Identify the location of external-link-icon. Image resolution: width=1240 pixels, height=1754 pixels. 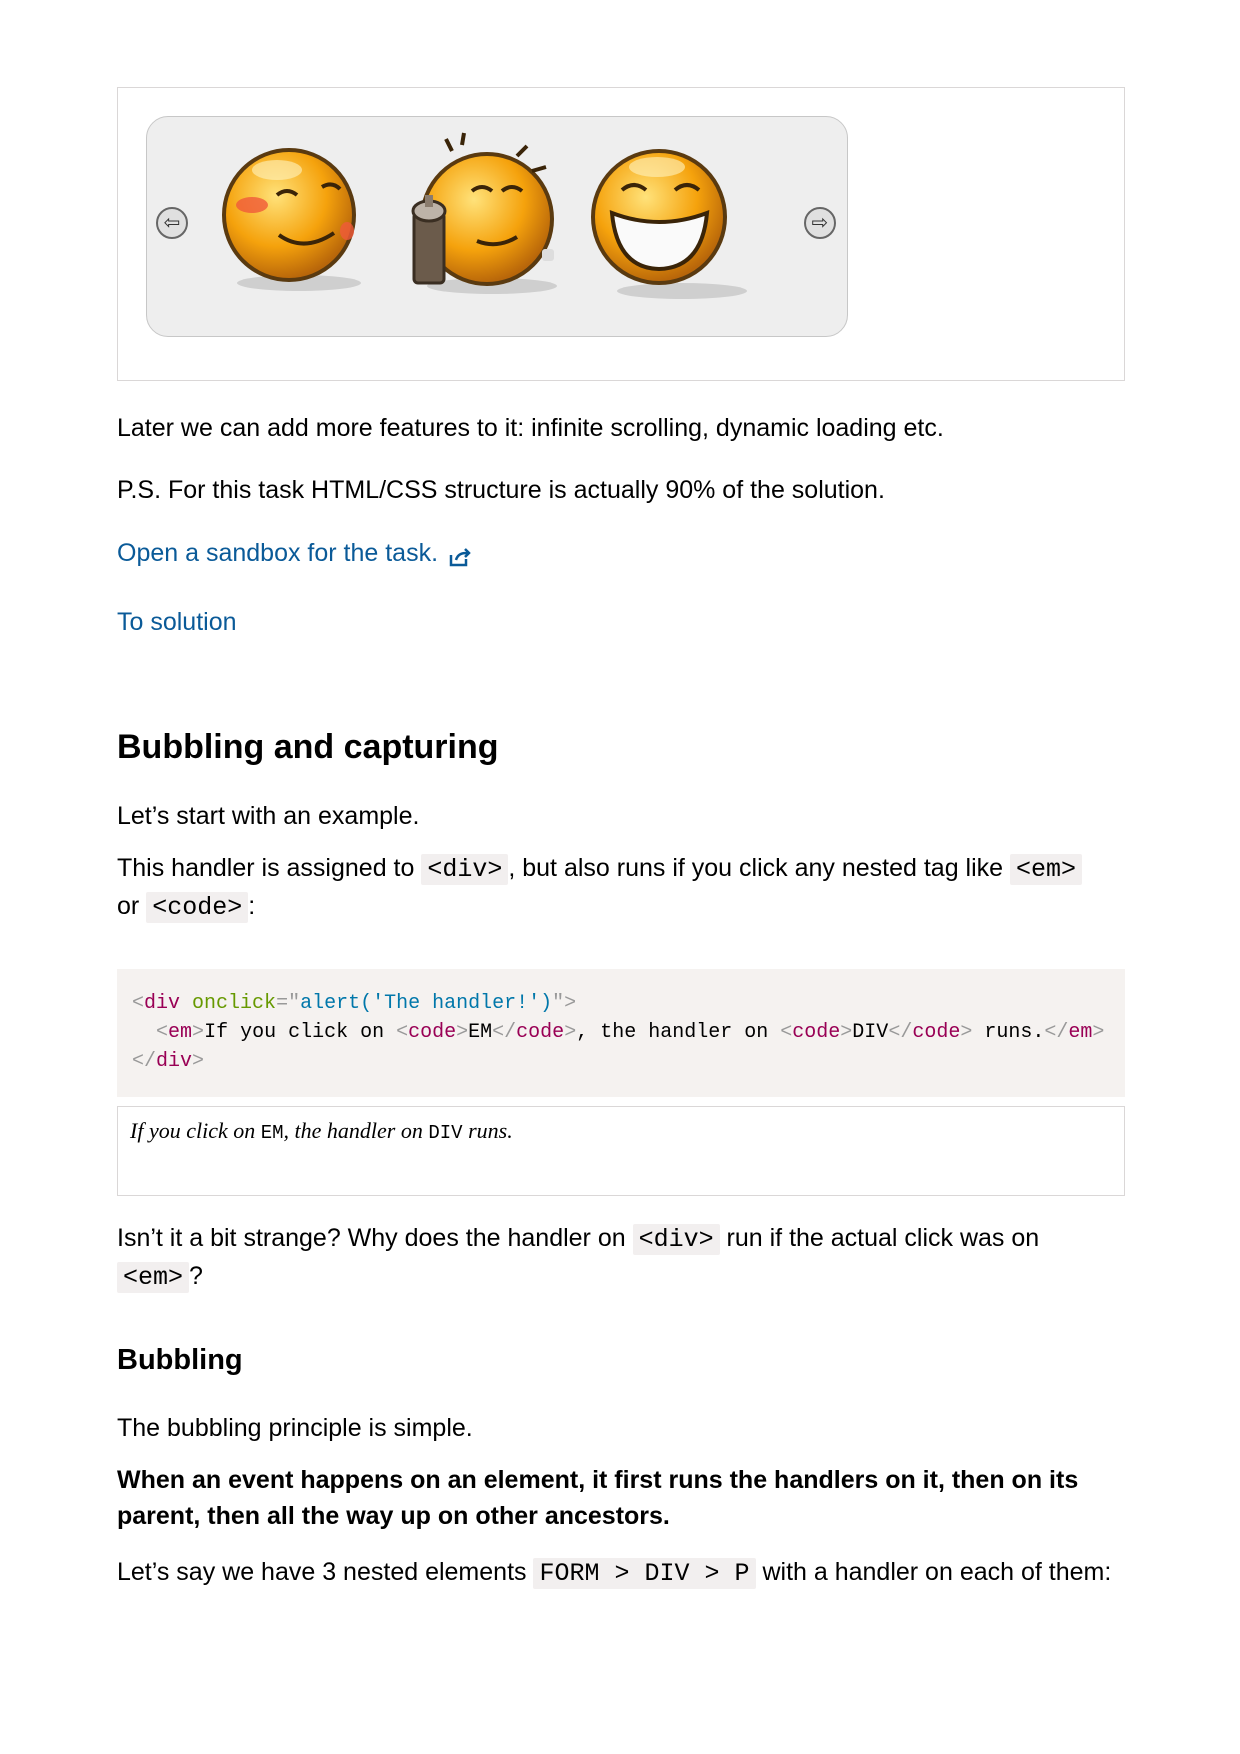
(460, 557).